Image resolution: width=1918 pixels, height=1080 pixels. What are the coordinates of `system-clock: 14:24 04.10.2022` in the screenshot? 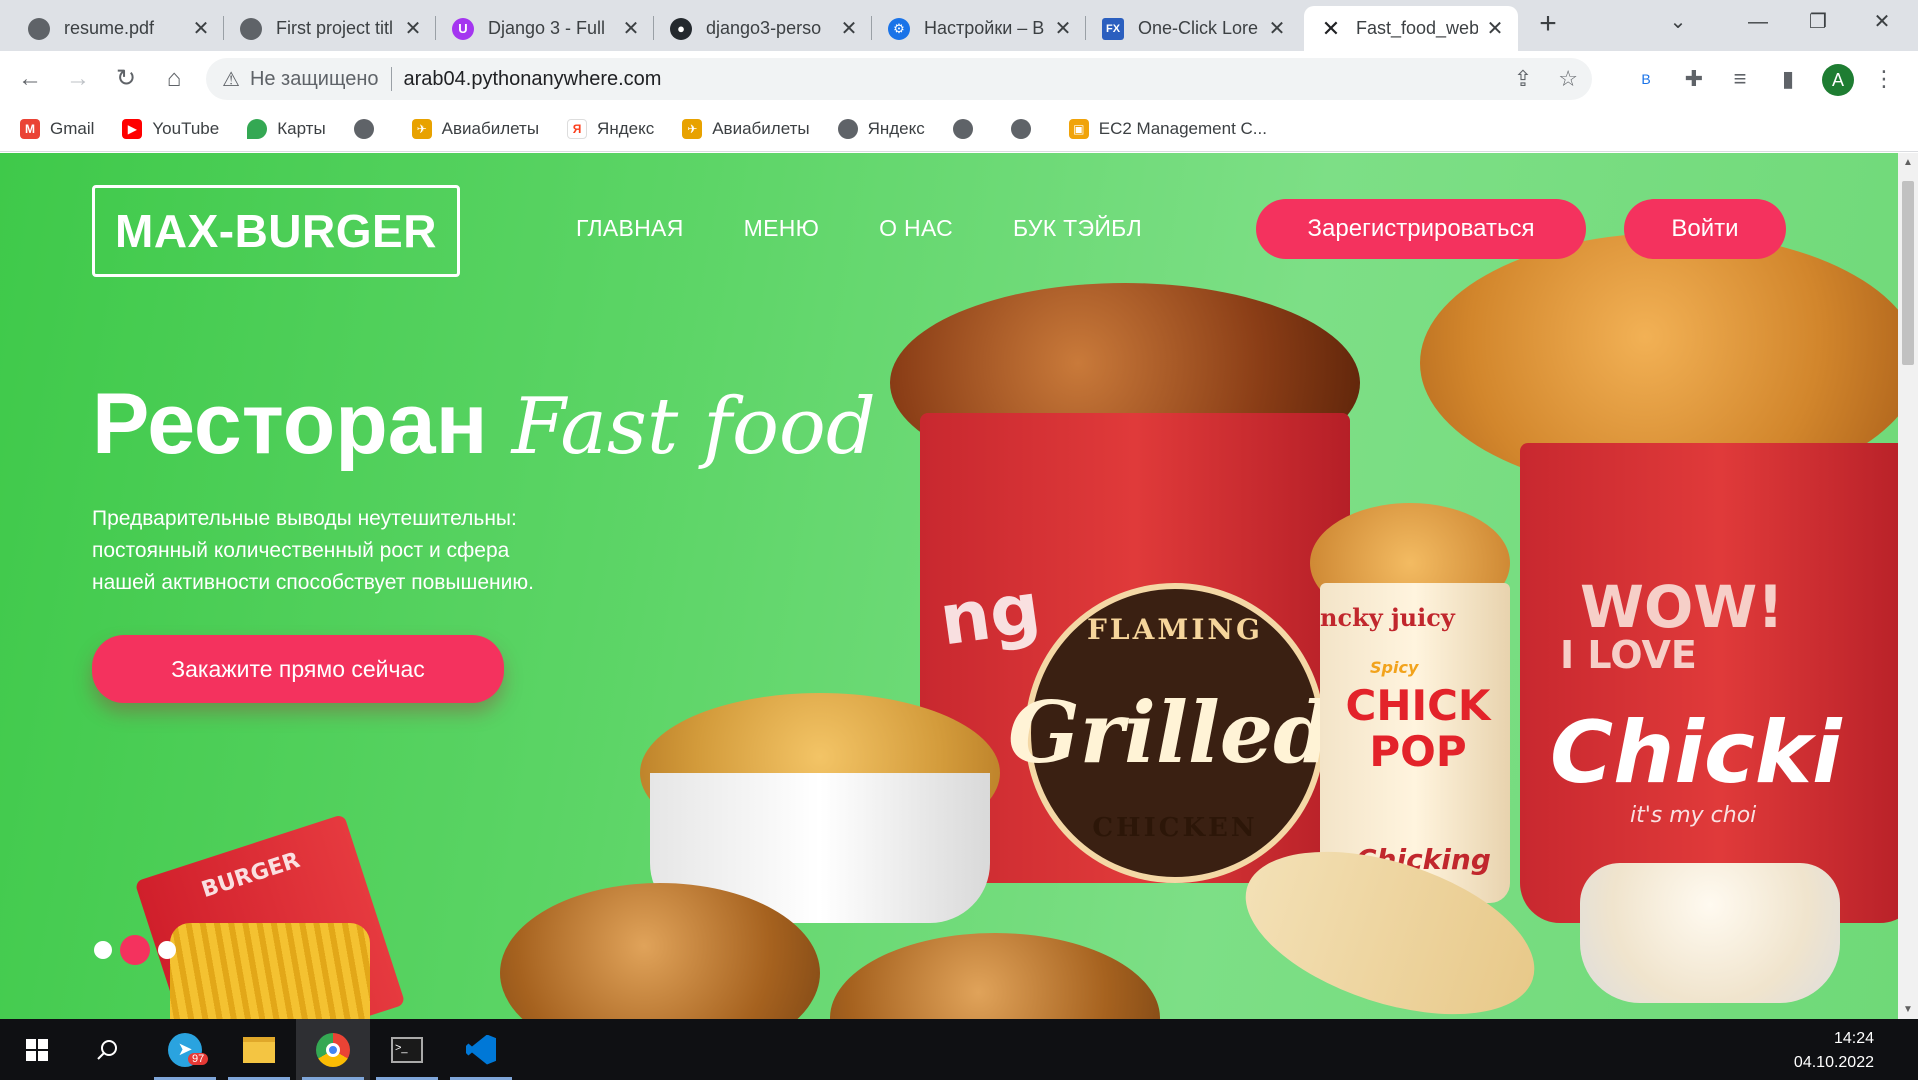 It's located at (1834, 1051).